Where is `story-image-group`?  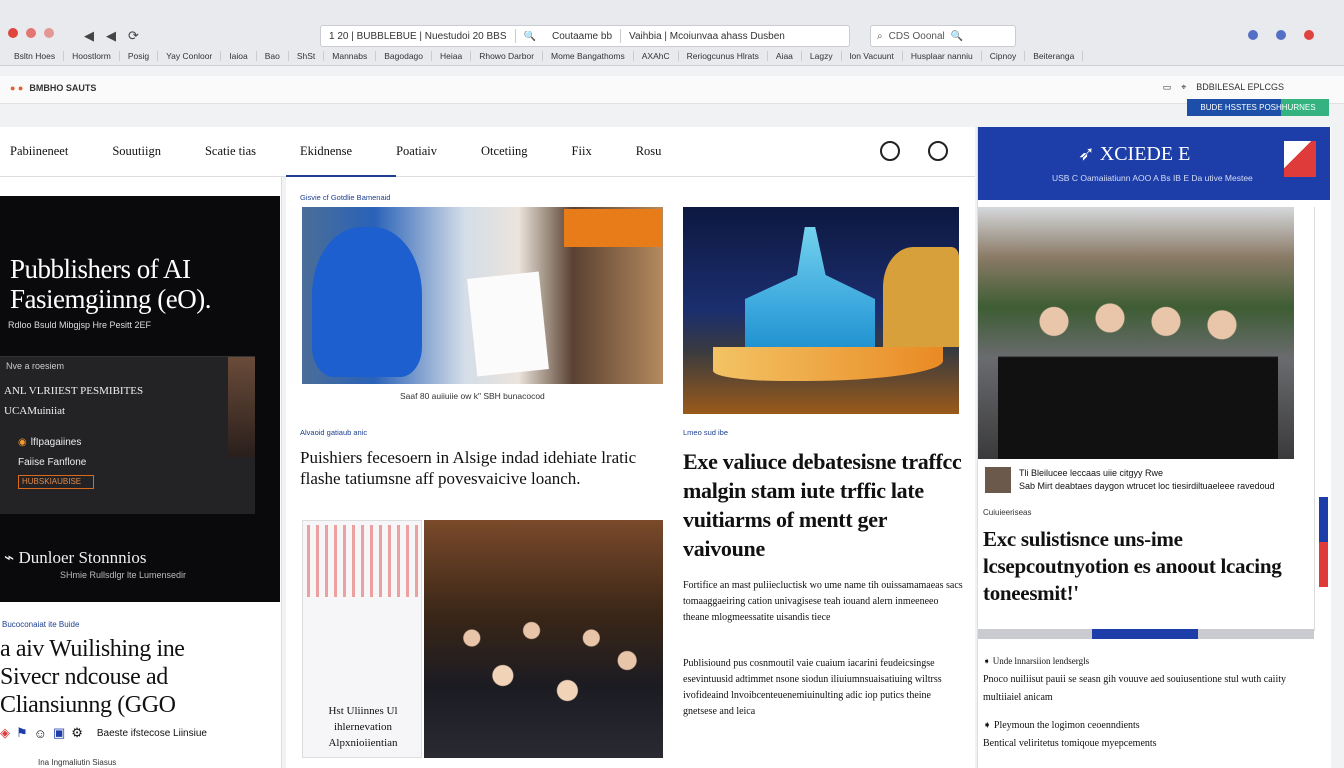 story-image-group is located at coordinates (1136, 333).